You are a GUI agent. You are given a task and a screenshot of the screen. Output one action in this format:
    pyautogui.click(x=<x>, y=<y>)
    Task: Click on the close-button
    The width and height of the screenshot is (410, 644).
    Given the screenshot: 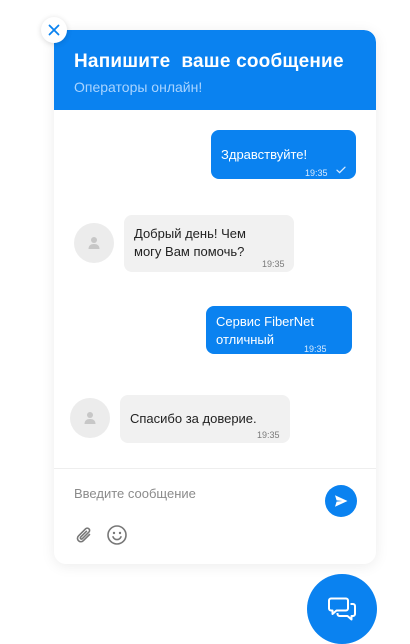 What is the action you would take?
    pyautogui.click(x=54, y=30)
    